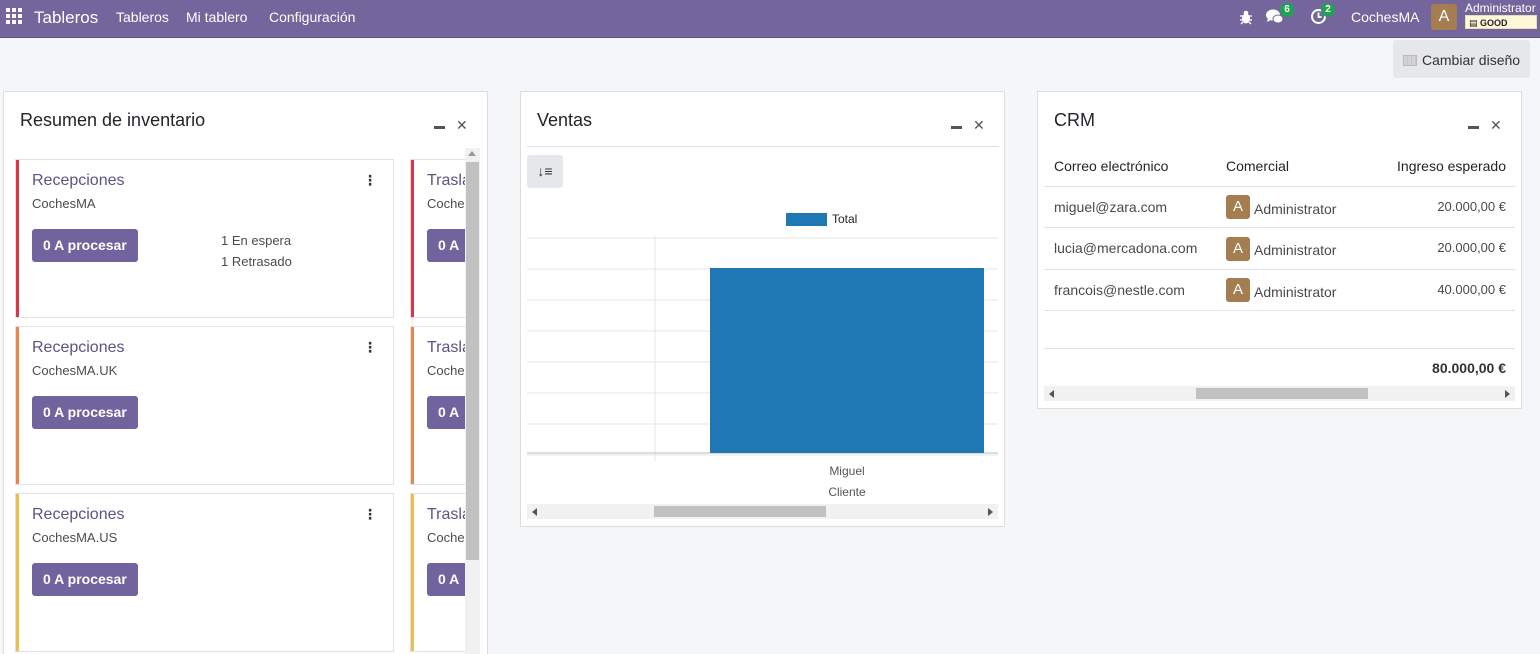  What do you see at coordinates (1110, 207) in the screenshot?
I see `crm-row-email: miguel@zara.com` at bounding box center [1110, 207].